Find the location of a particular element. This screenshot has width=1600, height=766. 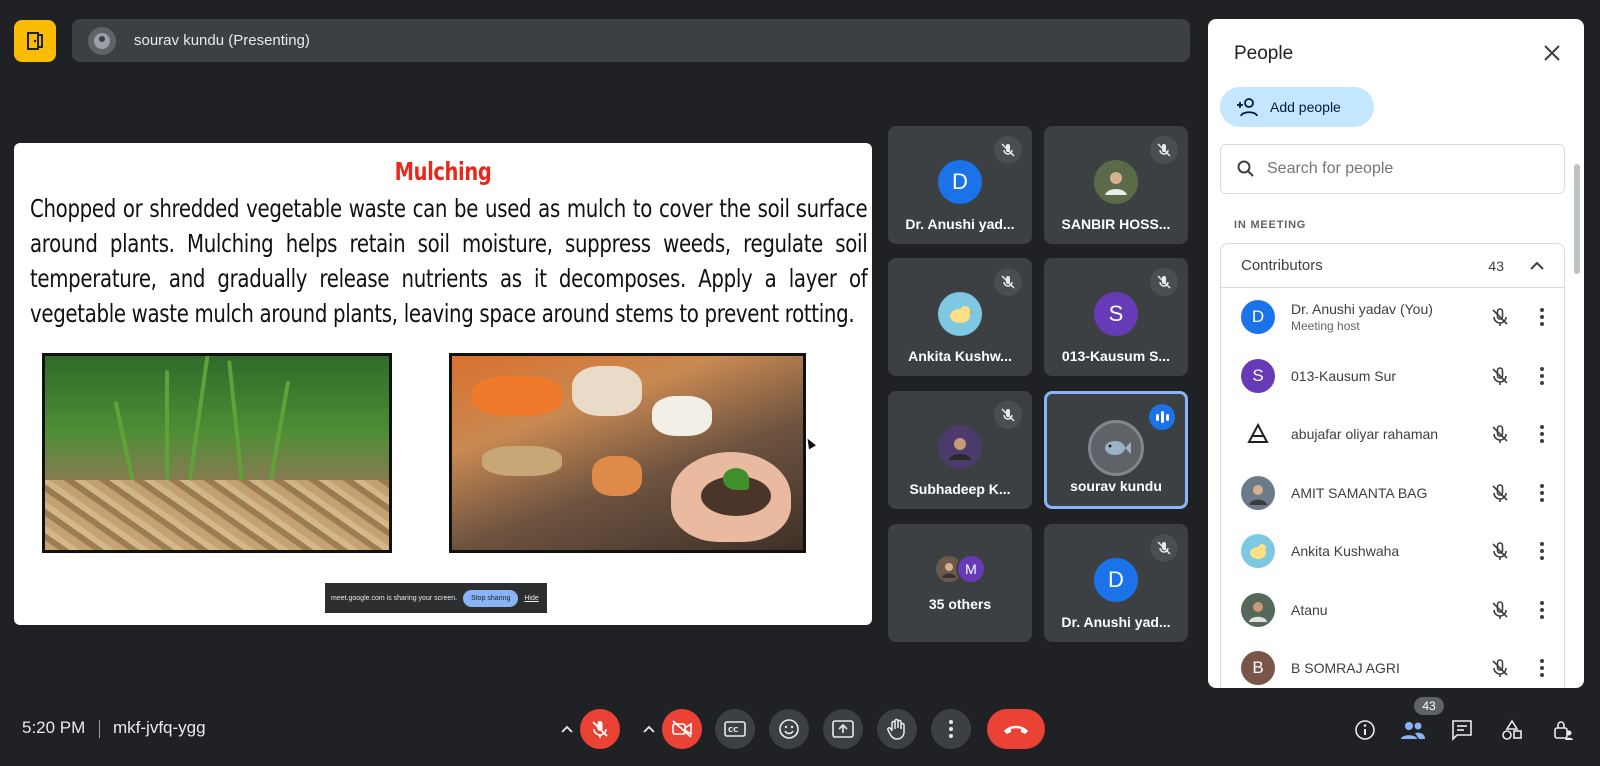

camera-toggle-button is located at coordinates (682, 729).